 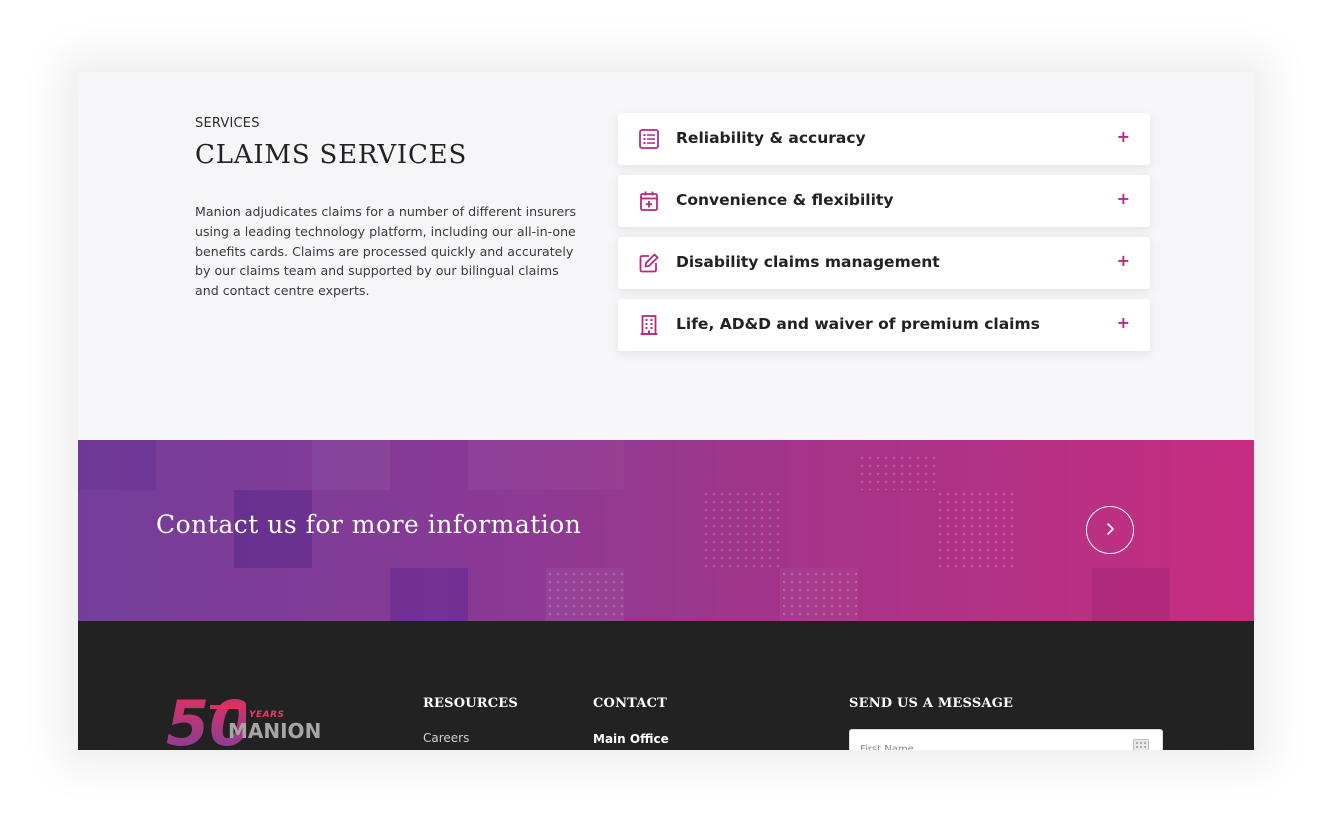 I want to click on page-title: CLAIMS SERVICES, so click(x=331, y=155).